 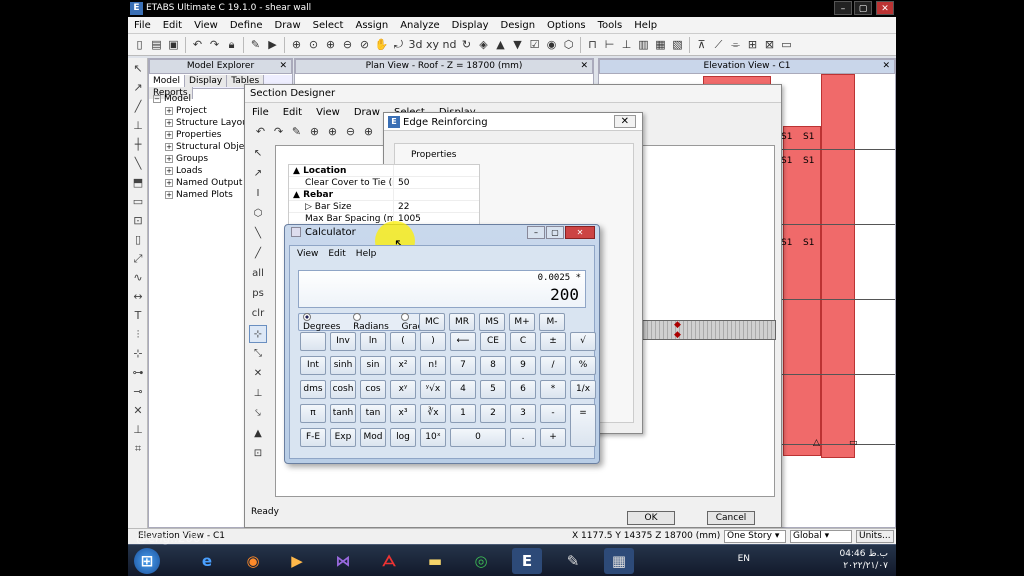 What do you see at coordinates (583, 341) in the screenshot?
I see `key--: √` at bounding box center [583, 341].